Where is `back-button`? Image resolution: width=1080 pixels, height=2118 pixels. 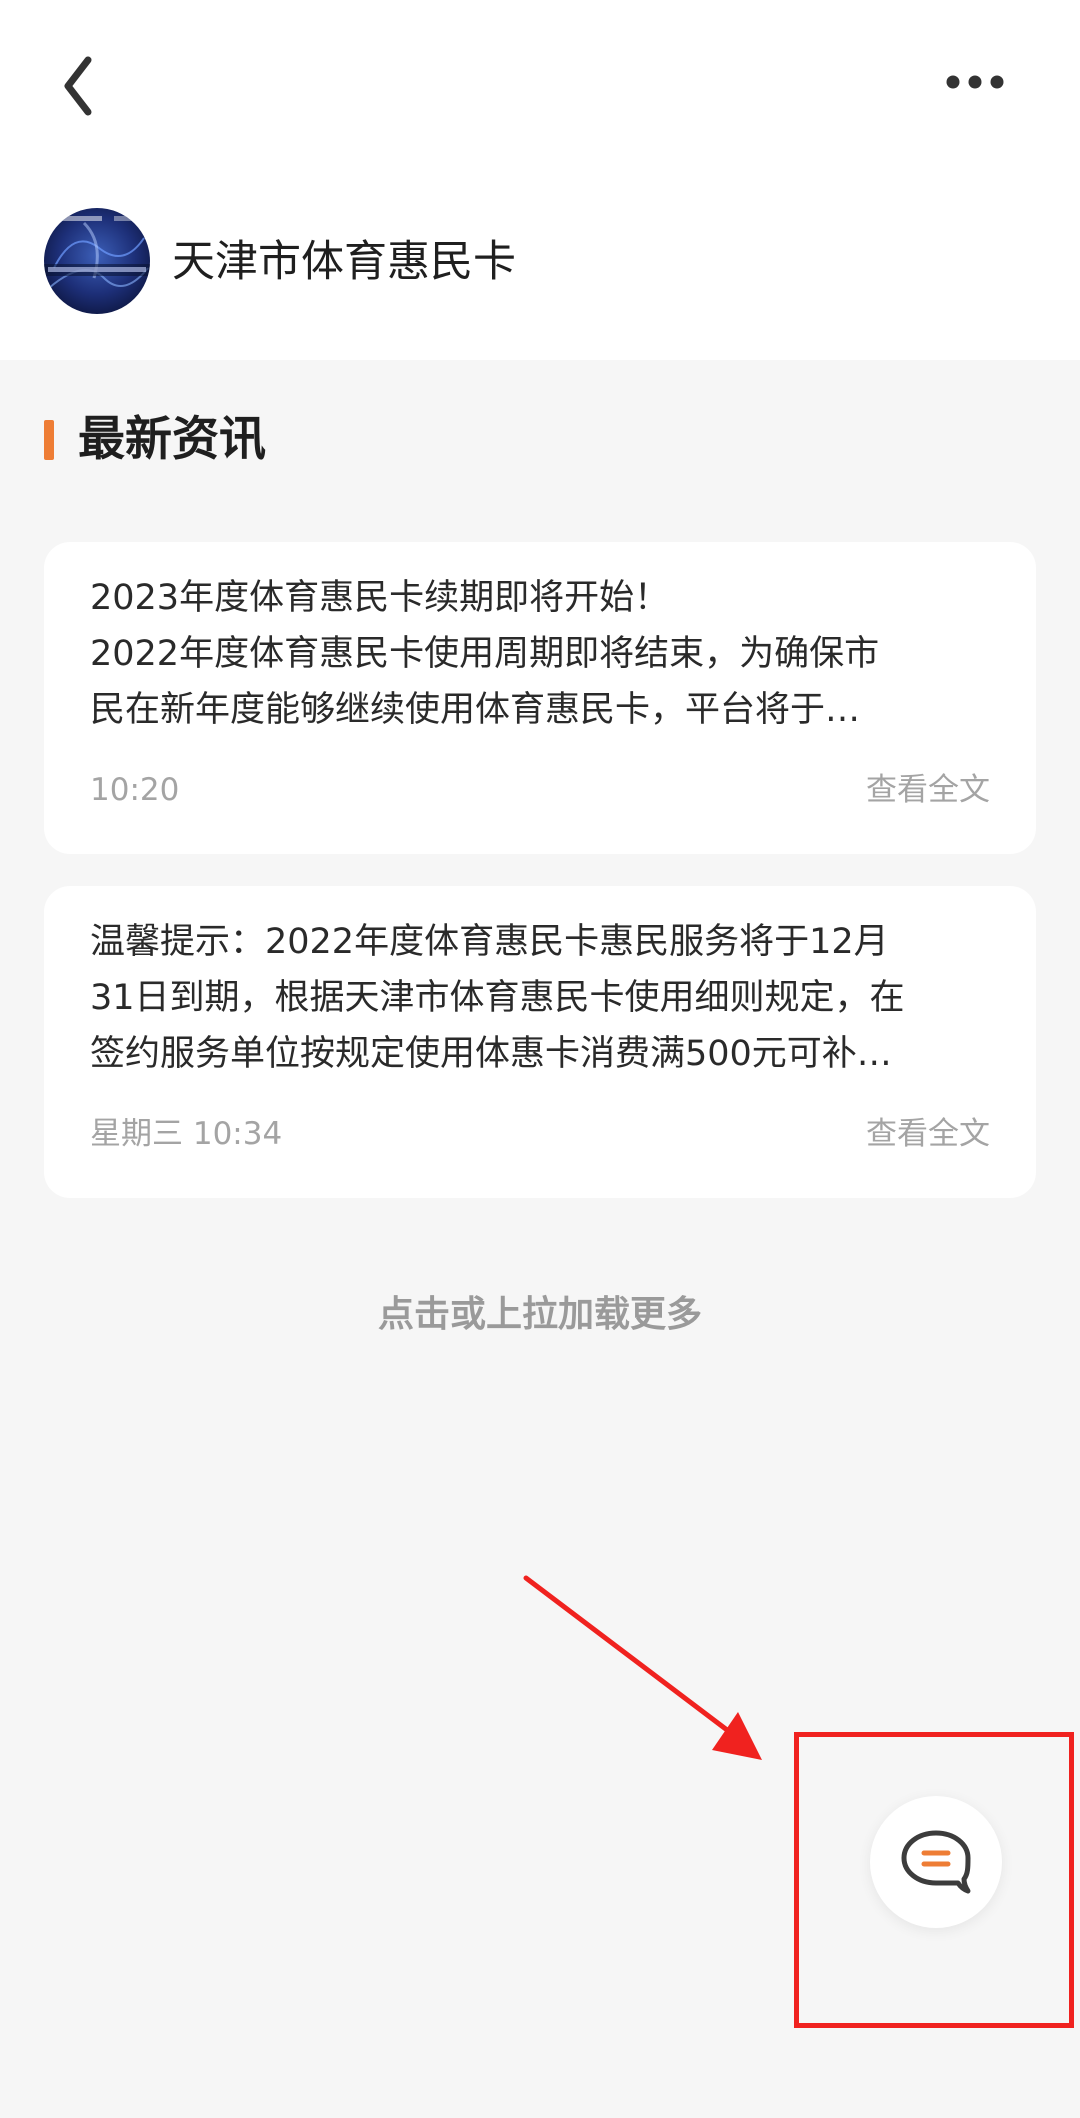 back-button is located at coordinates (80, 86).